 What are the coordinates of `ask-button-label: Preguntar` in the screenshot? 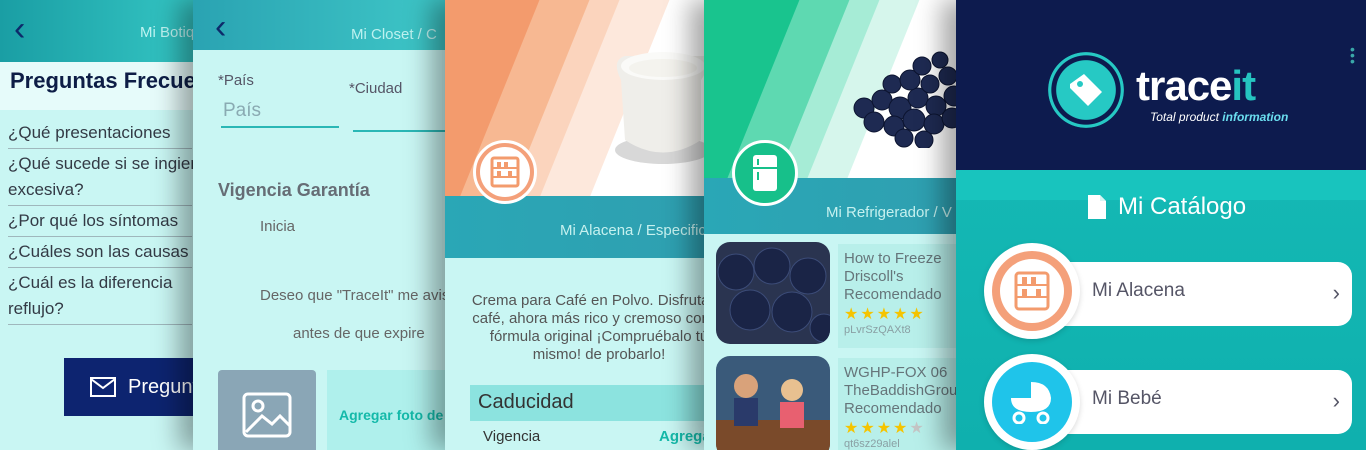 It's located at (164, 386).